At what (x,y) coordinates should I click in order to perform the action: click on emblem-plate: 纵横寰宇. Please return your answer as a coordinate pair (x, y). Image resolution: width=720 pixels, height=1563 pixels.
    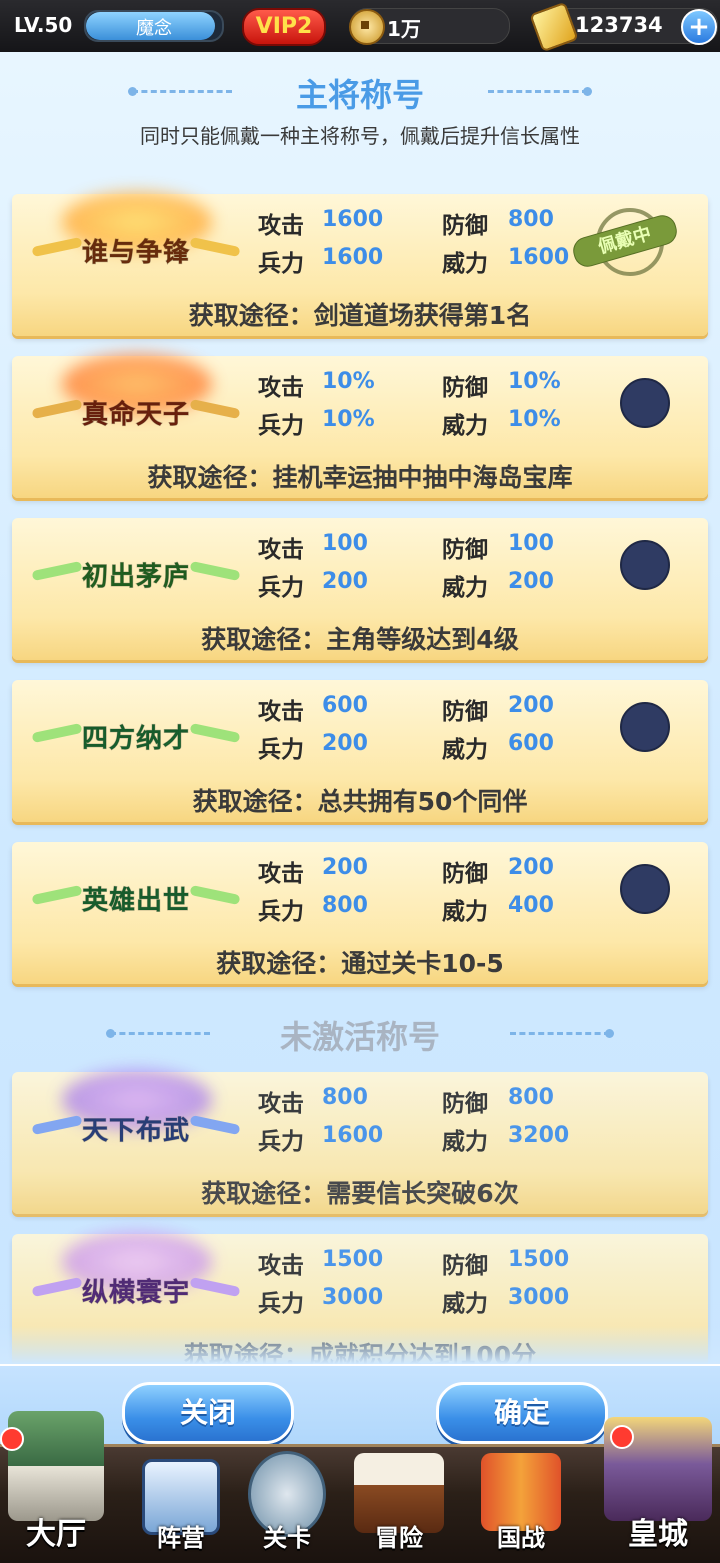
    Looking at the image, I should click on (136, 1289).